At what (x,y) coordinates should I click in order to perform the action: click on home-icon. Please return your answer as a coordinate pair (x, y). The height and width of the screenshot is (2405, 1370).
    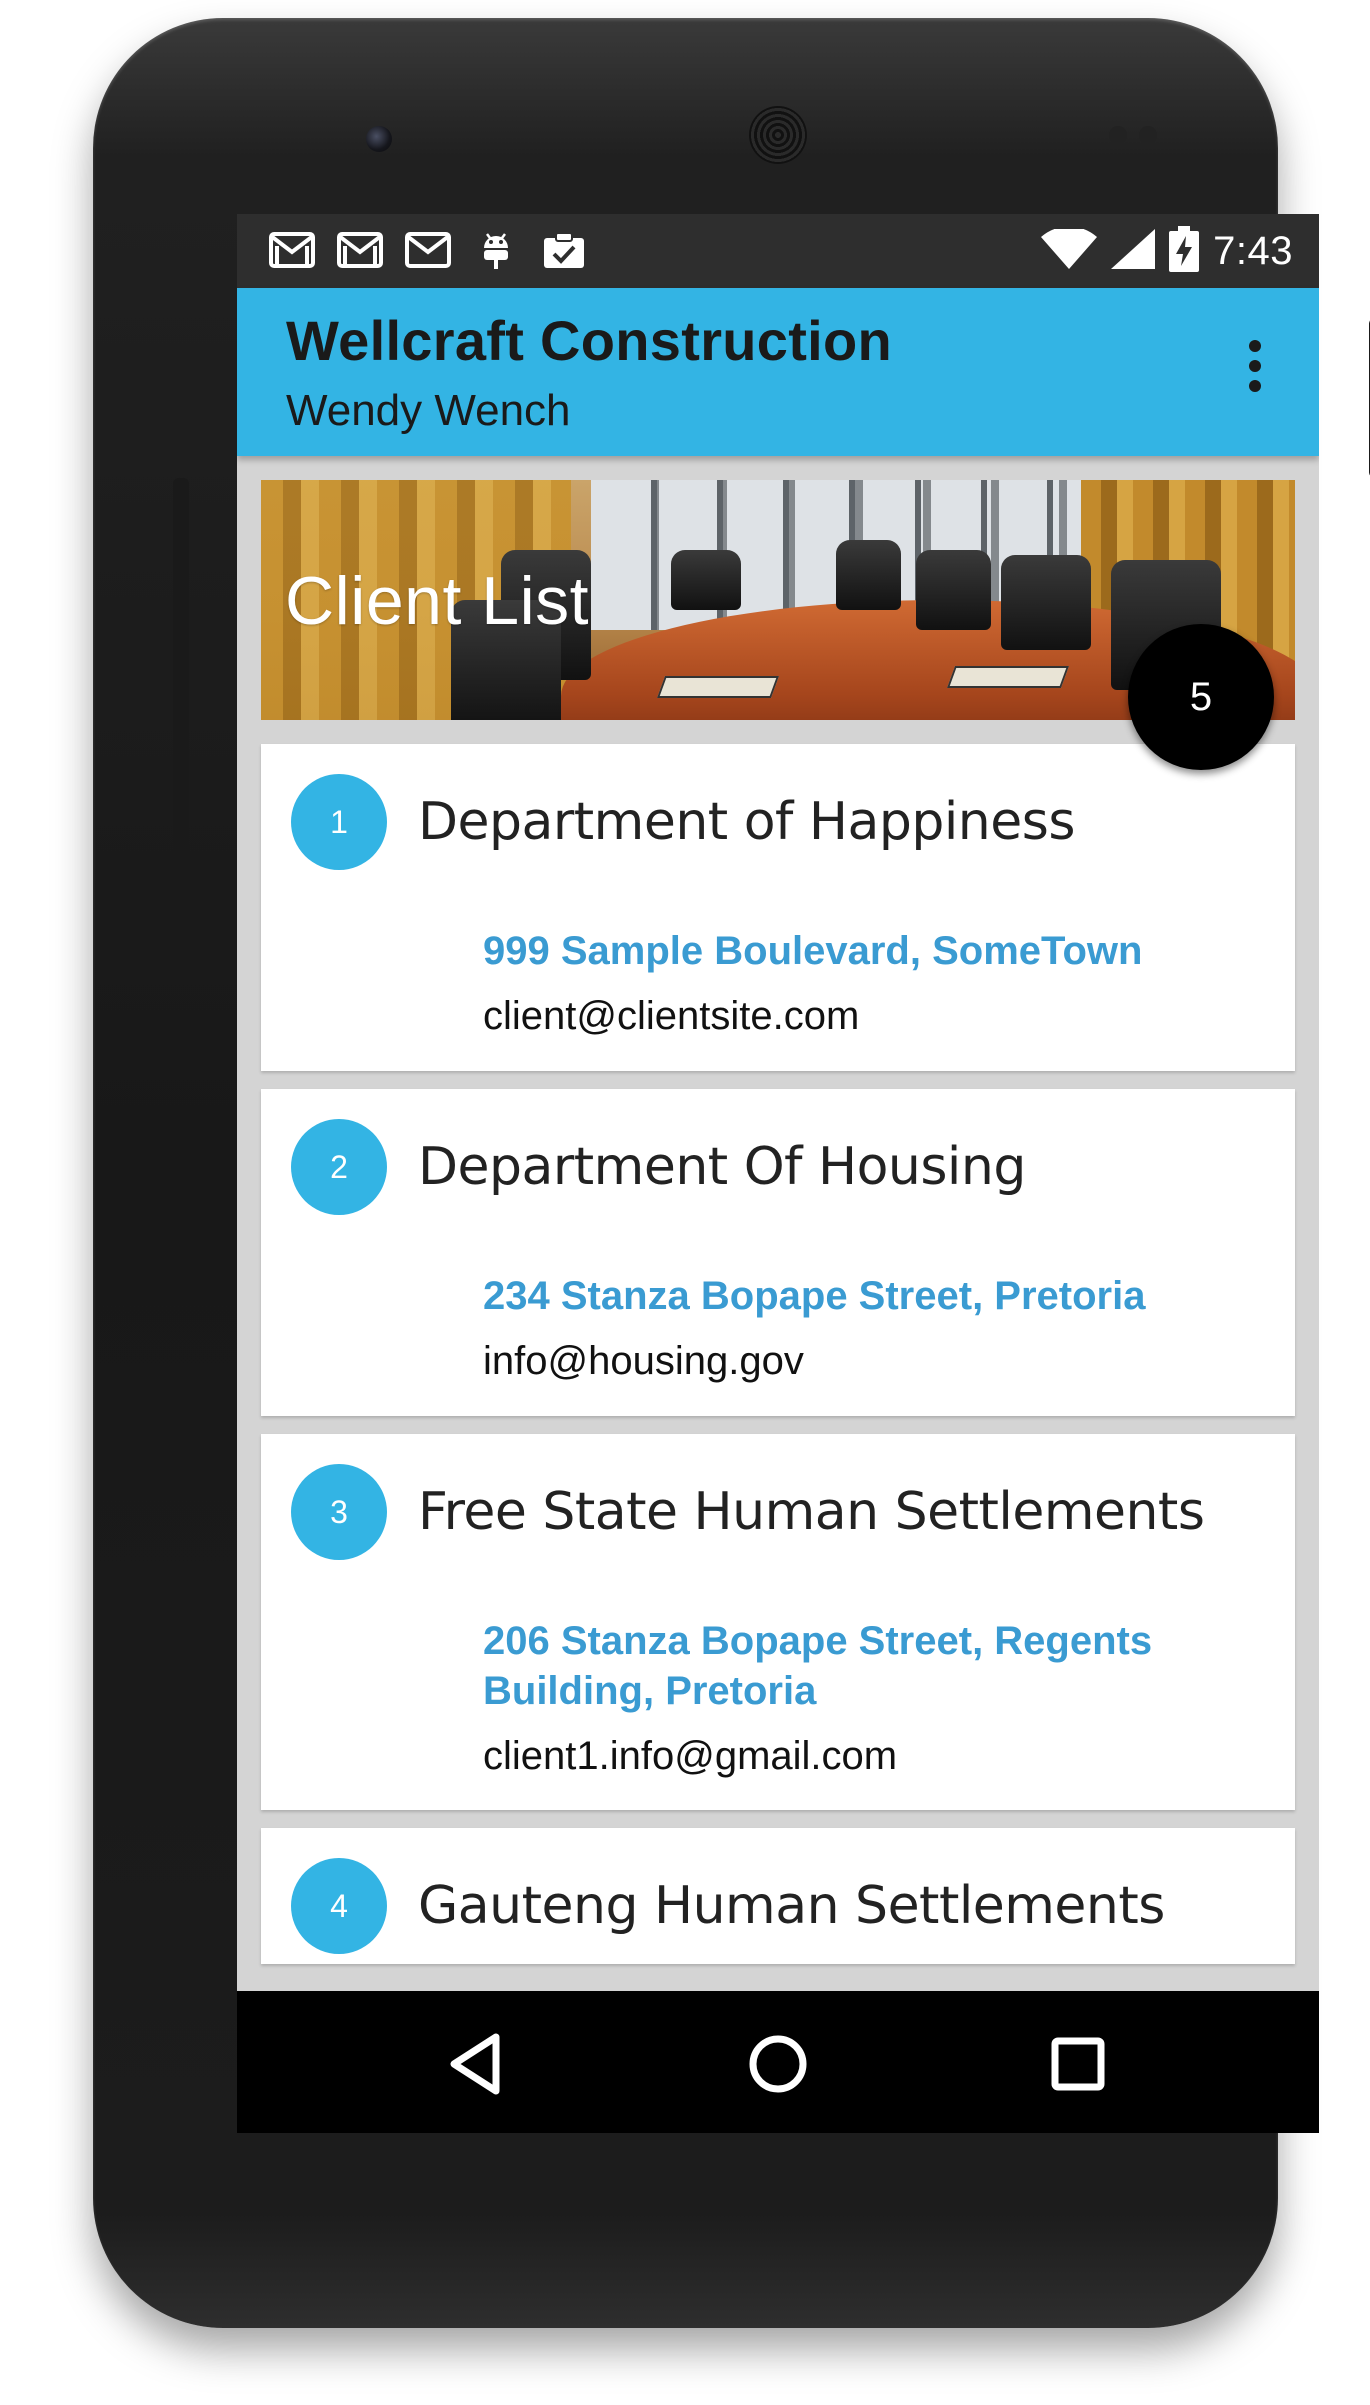
    Looking at the image, I should click on (778, 2064).